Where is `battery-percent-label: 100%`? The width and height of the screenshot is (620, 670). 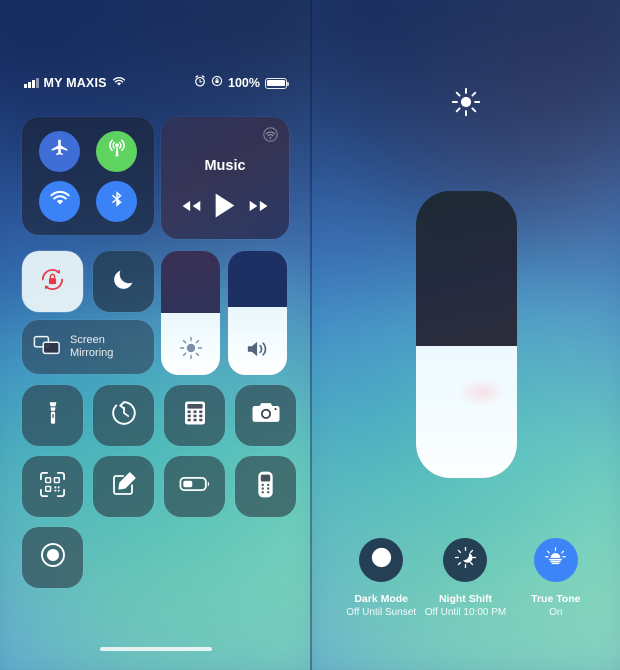 battery-percent-label: 100% is located at coordinates (244, 83).